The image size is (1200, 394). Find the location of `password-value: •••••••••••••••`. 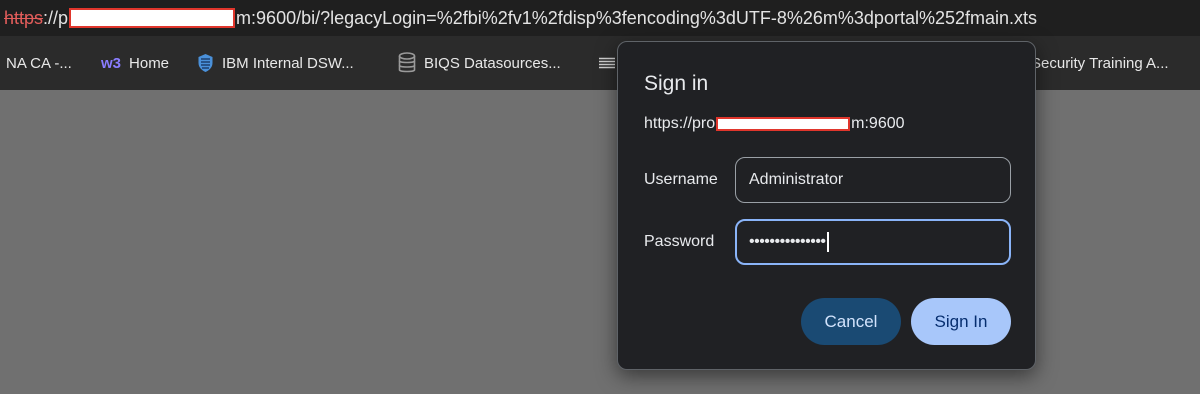

password-value: ••••••••••••••• is located at coordinates (787, 241).